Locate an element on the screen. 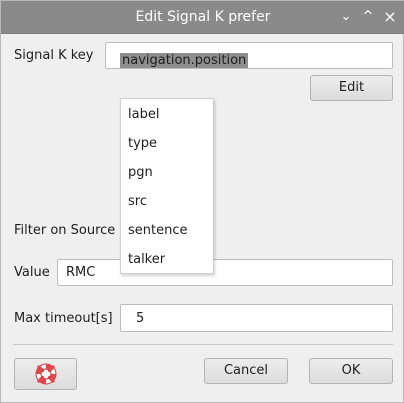 This screenshot has width=404, height=403. value-field-text: RMC is located at coordinates (81, 272).